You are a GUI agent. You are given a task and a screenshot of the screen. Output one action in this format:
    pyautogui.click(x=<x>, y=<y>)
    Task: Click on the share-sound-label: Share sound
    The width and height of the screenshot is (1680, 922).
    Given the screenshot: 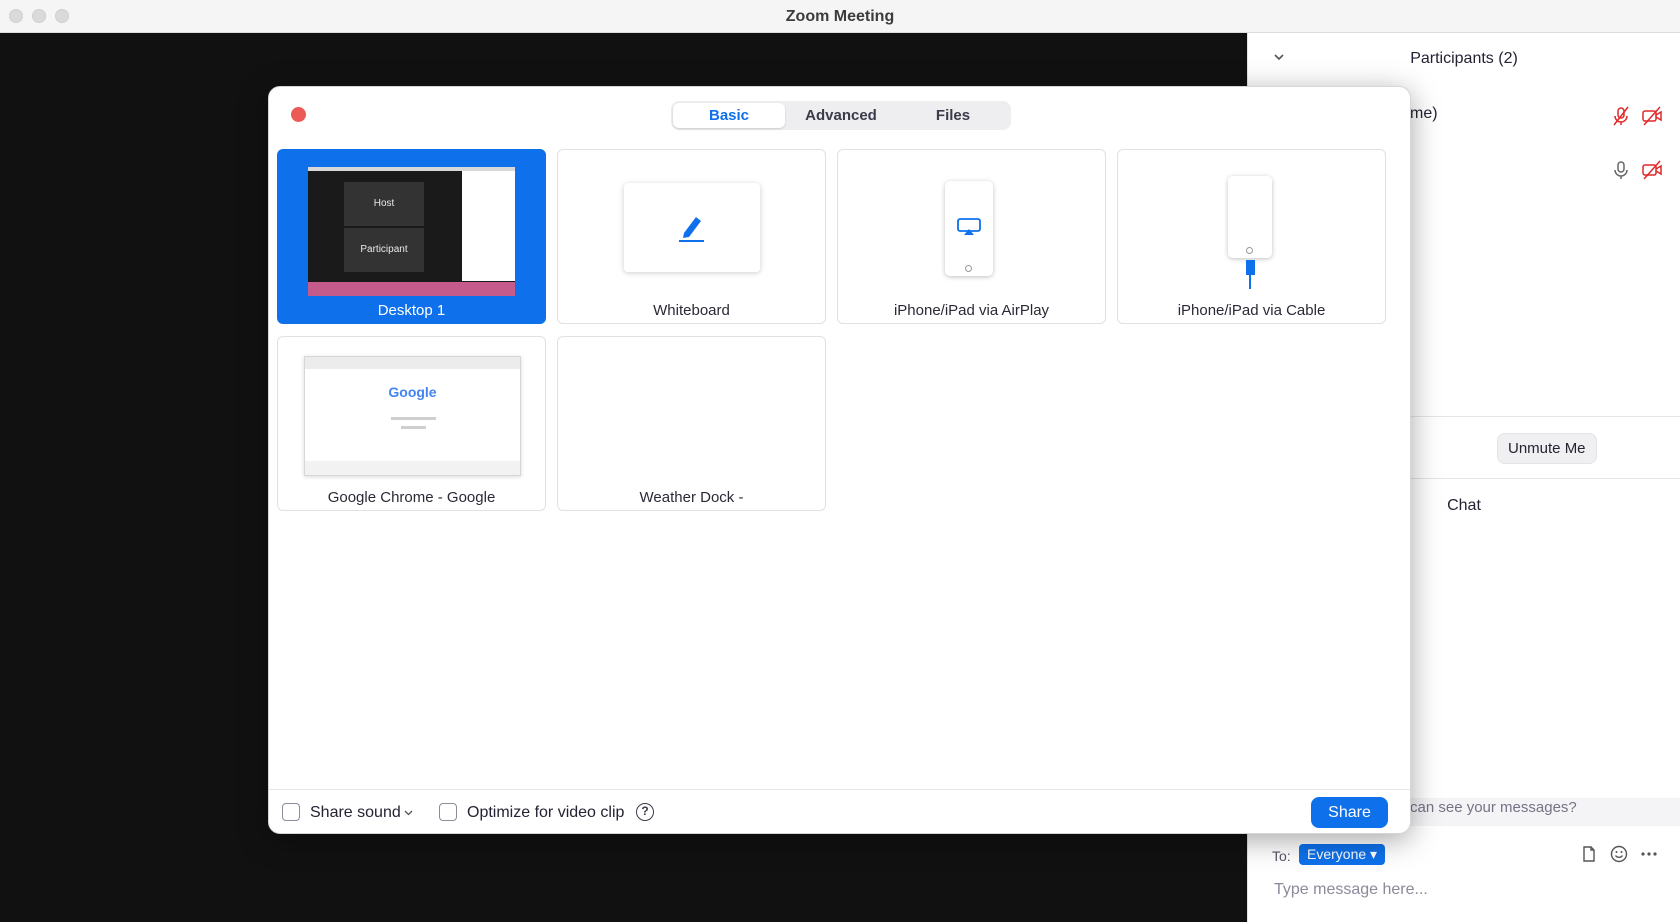 What is the action you would take?
    pyautogui.click(x=355, y=813)
    